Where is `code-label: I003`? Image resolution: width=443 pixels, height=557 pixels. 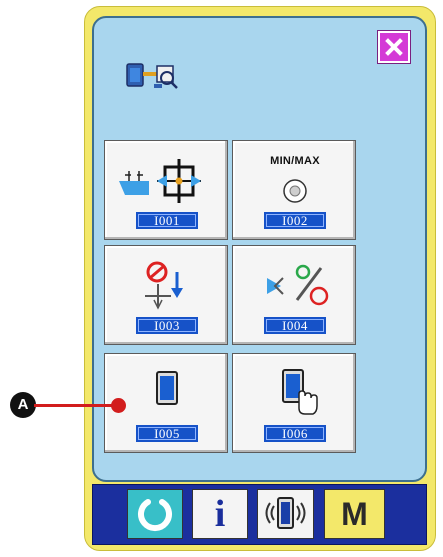 code-label: I003 is located at coordinates (167, 325).